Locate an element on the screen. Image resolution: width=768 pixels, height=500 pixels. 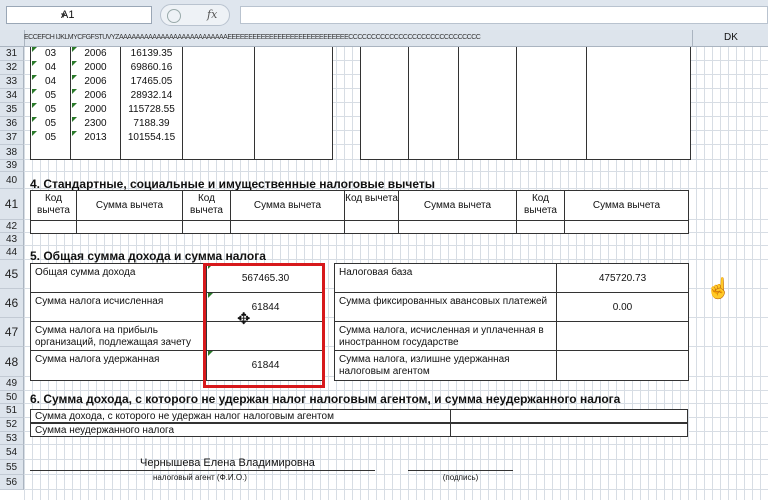
row-header: 32 is located at coordinates (12, 68).